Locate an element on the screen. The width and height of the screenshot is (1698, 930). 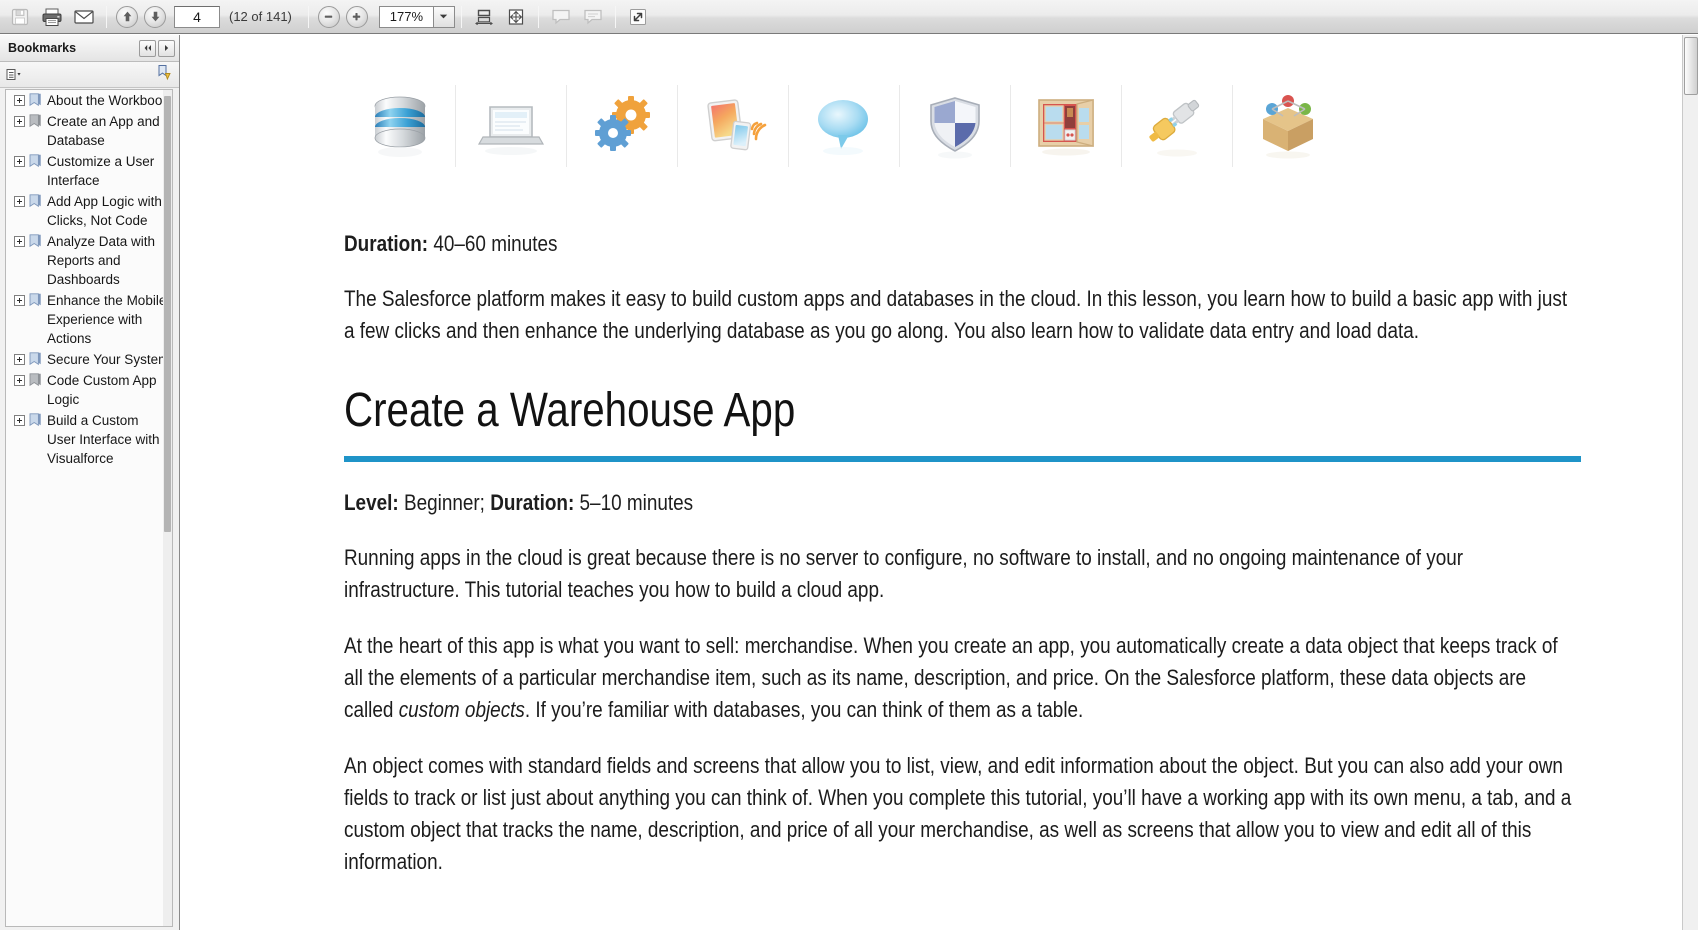
print-button is located at coordinates (52, 17).